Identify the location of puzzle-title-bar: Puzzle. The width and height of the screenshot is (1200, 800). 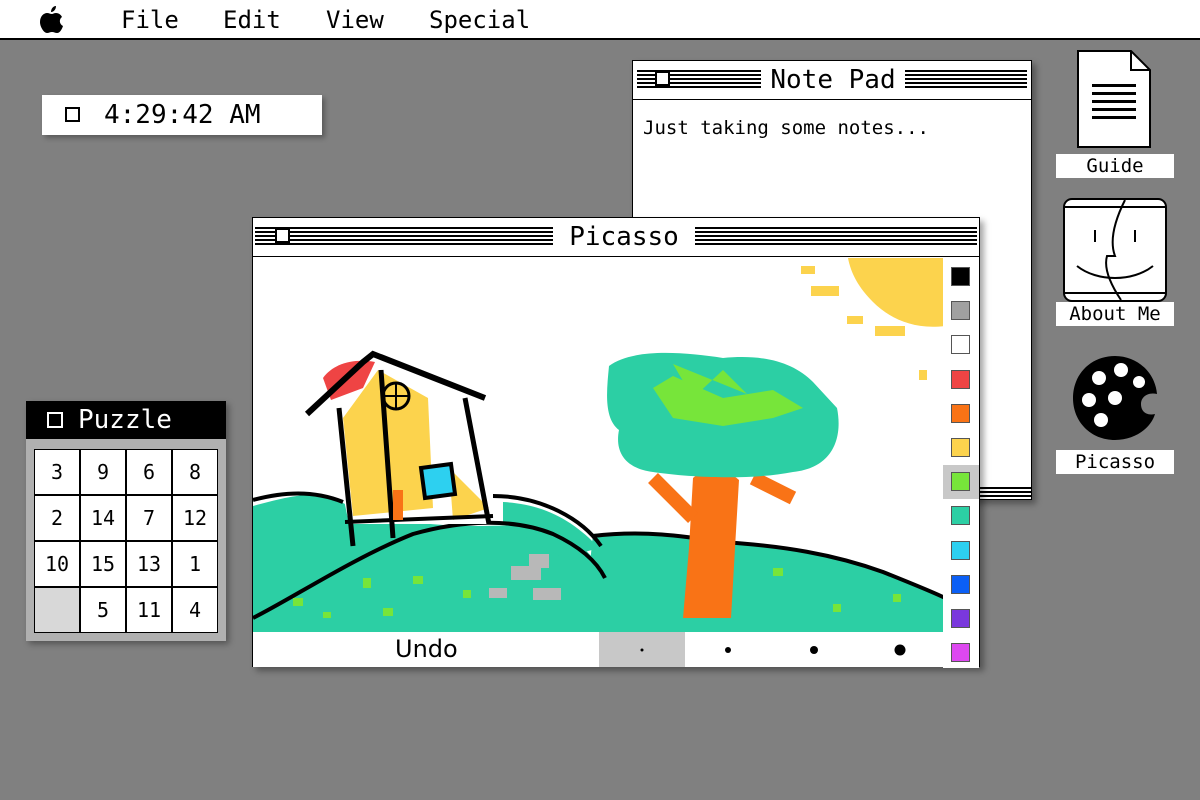
(126, 420).